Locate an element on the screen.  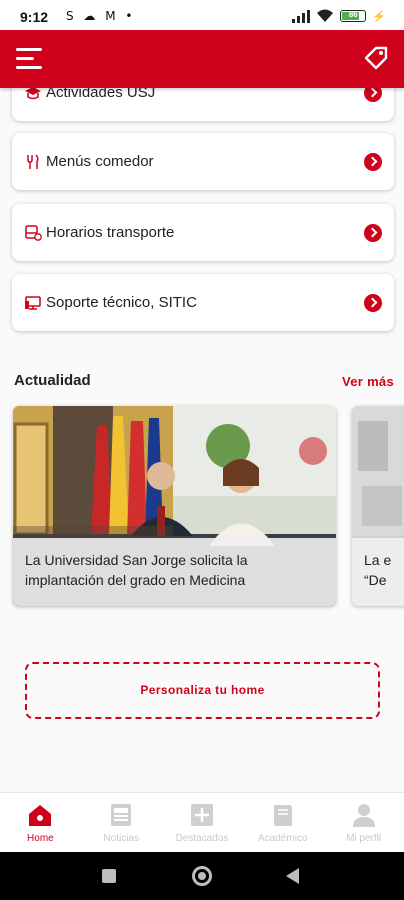
home-circle-icon is located at coordinates (202, 876).